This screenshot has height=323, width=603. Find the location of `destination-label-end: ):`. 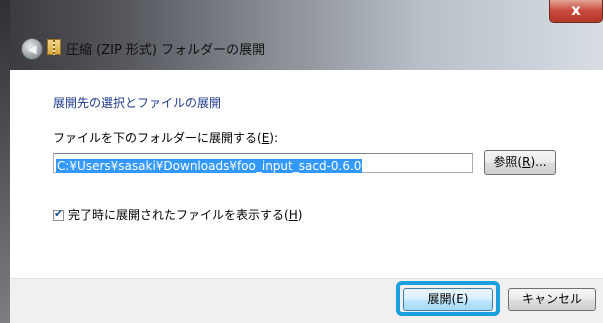

destination-label-end: ): is located at coordinates (274, 138).